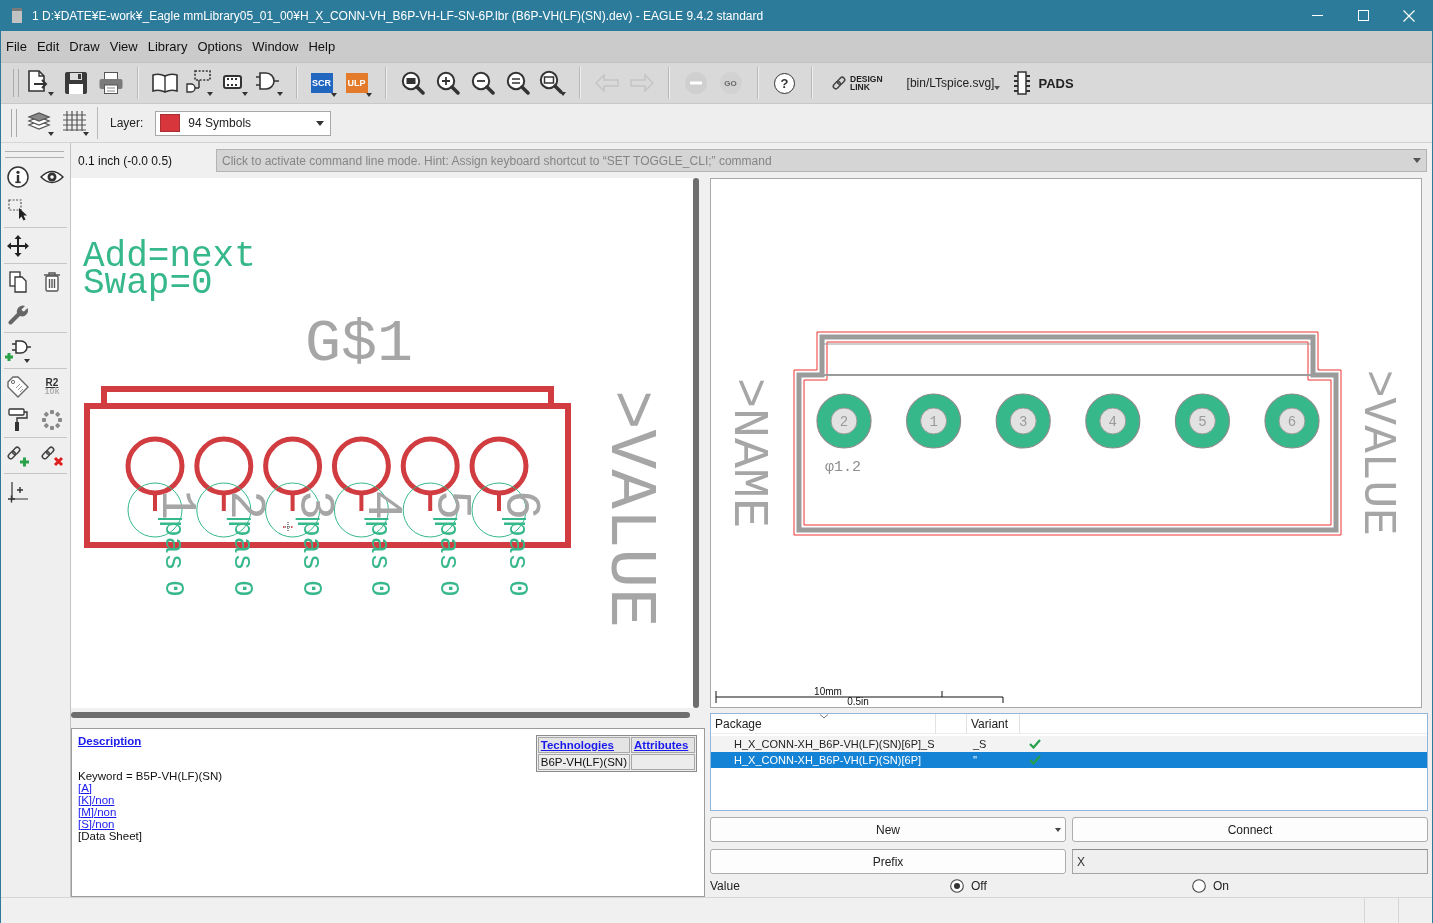 This screenshot has height=923, width=1433. Describe the element at coordinates (888, 861) in the screenshot. I see `prefix-button: Prefix` at that location.